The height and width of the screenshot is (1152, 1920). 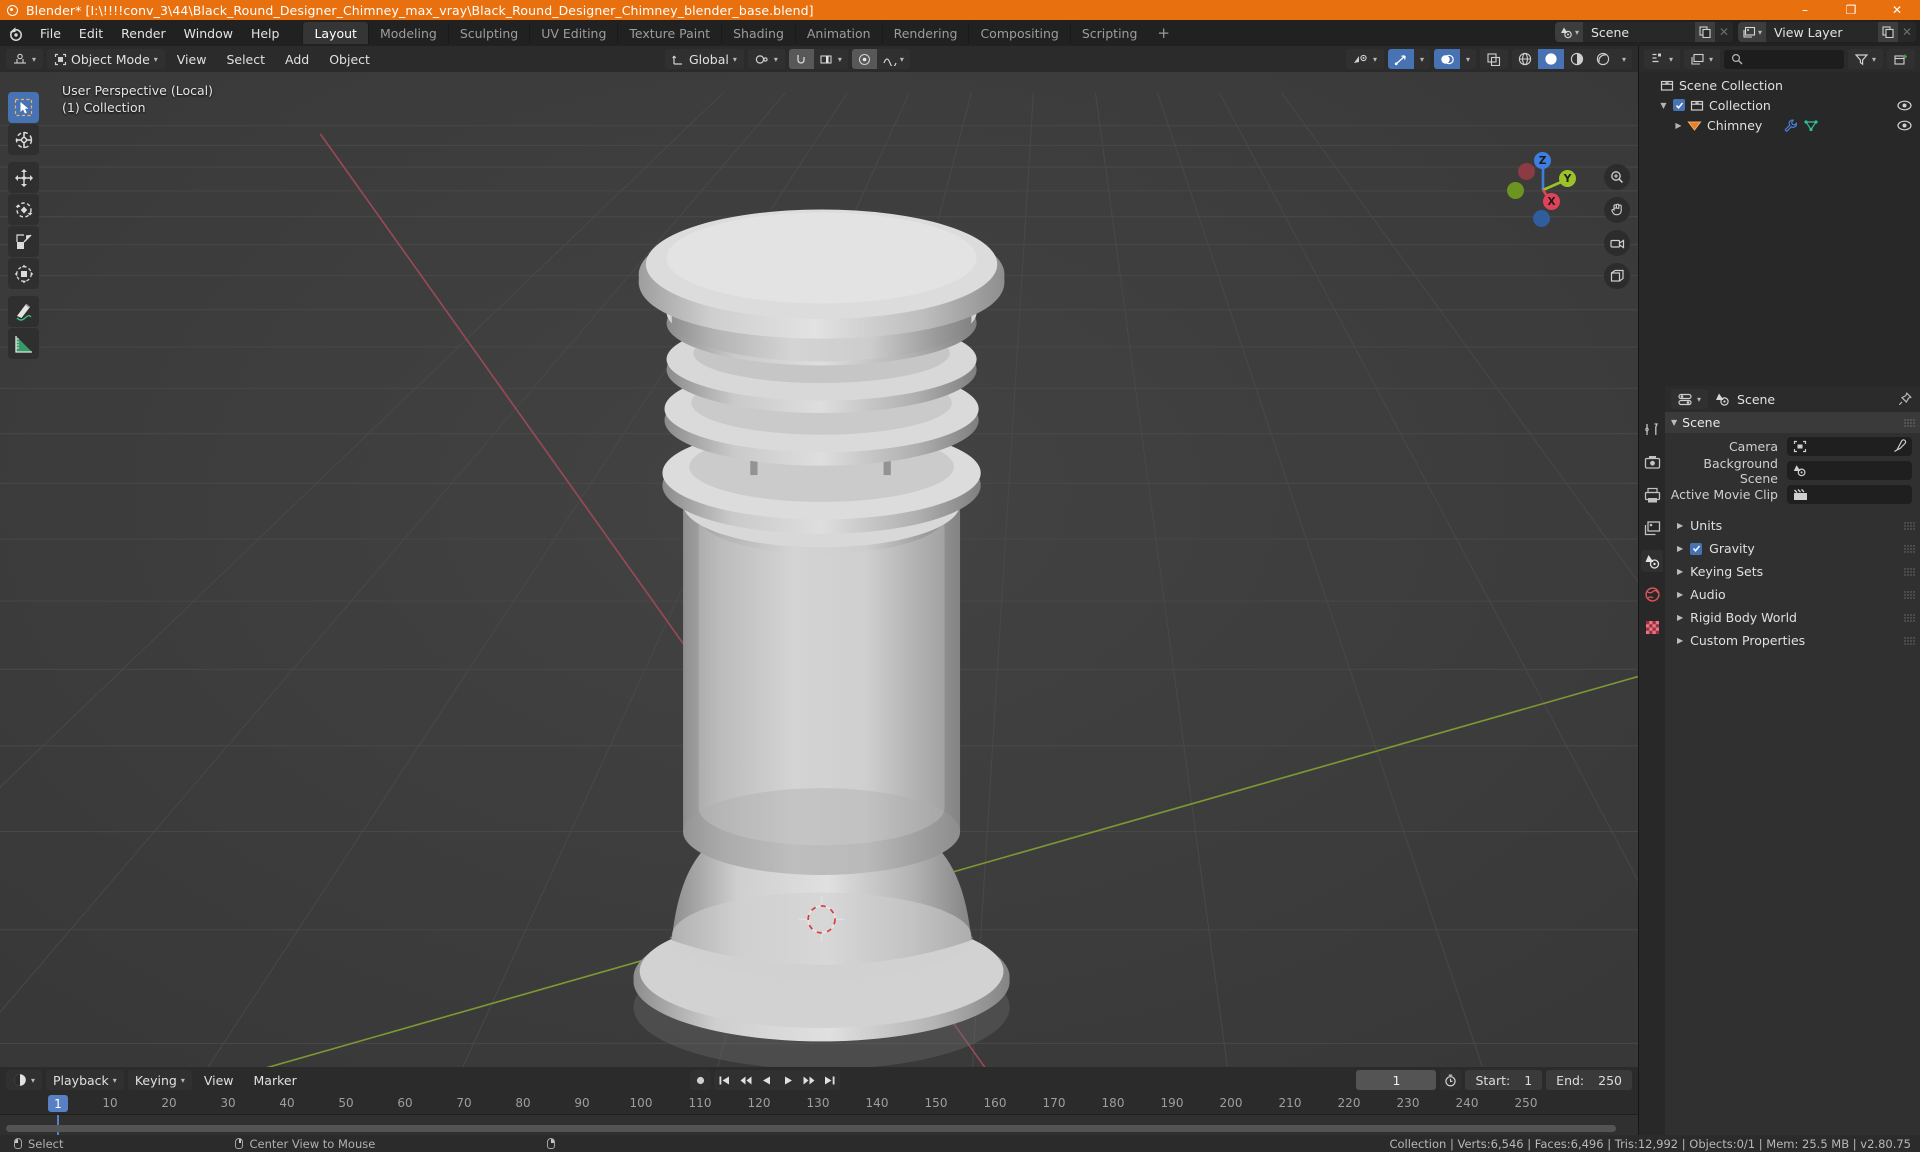 What do you see at coordinates (1907, 32) in the screenshot?
I see `remove-view-layer-button: ✕` at bounding box center [1907, 32].